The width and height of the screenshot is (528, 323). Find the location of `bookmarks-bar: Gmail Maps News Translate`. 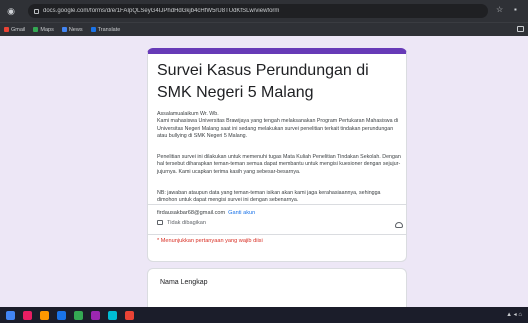

bookmarks-bar: Gmail Maps News Translate is located at coordinates (264, 29).